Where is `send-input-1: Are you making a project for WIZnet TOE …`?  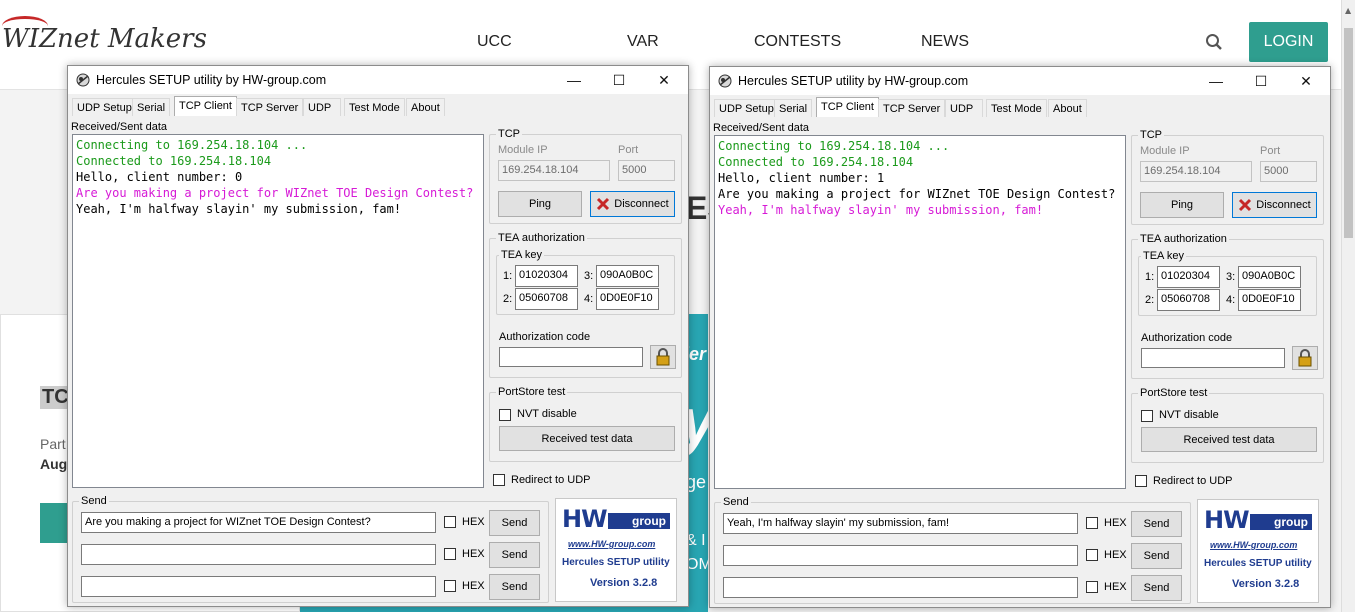
send-input-1: Are you making a project for WIZnet TOE … is located at coordinates (258, 522).